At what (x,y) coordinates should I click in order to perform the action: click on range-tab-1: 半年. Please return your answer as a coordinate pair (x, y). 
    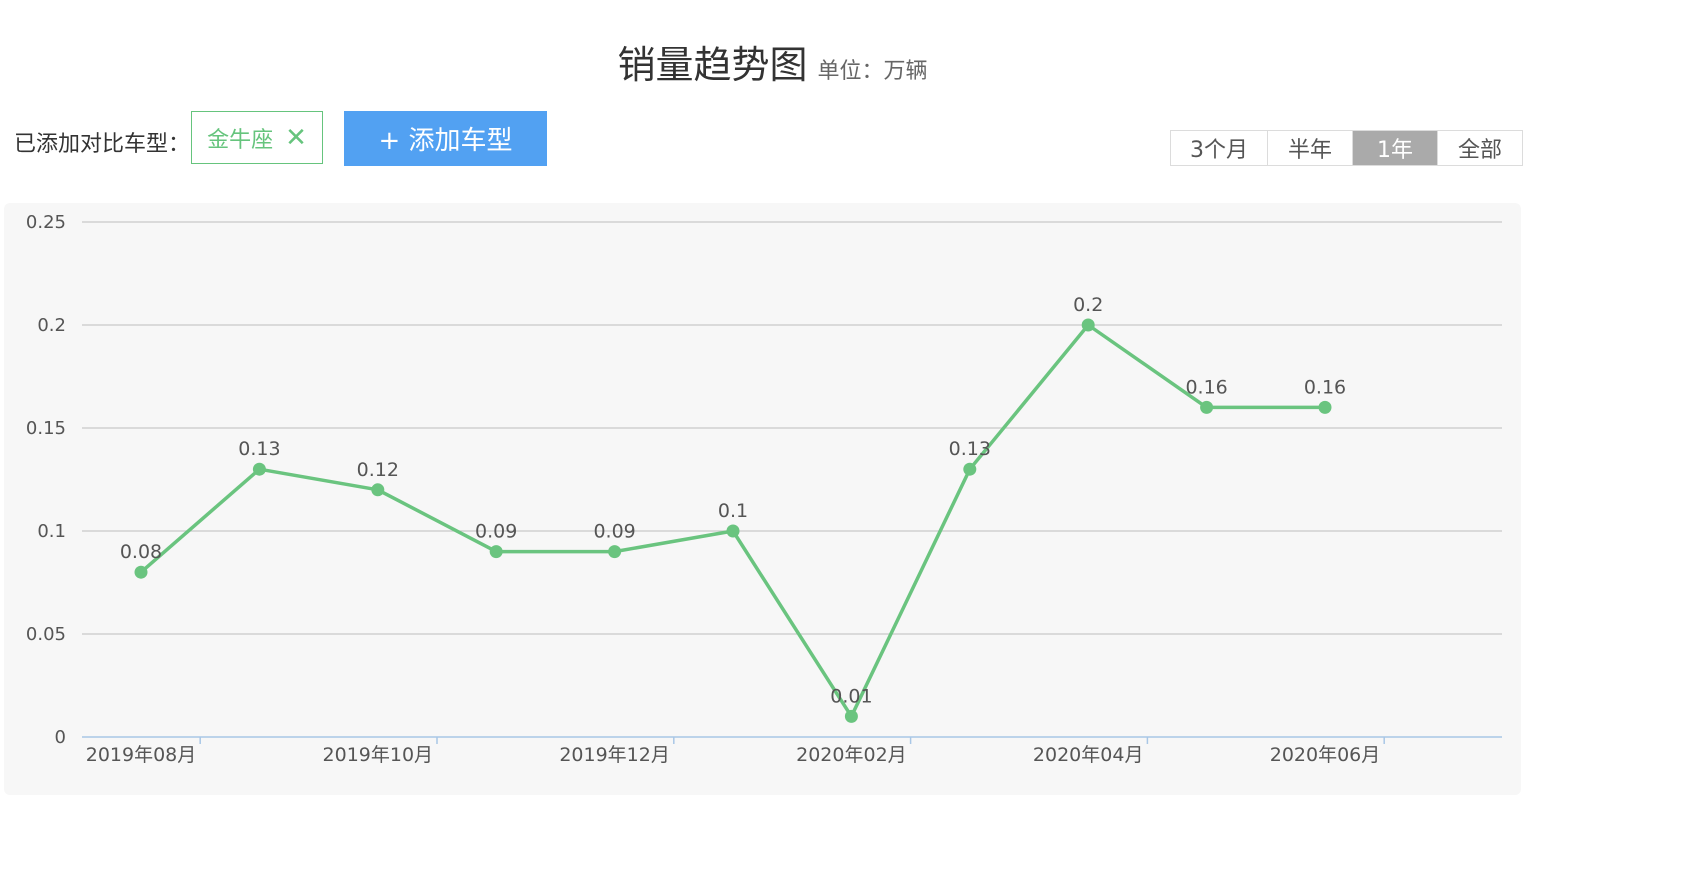
    Looking at the image, I should click on (1310, 148).